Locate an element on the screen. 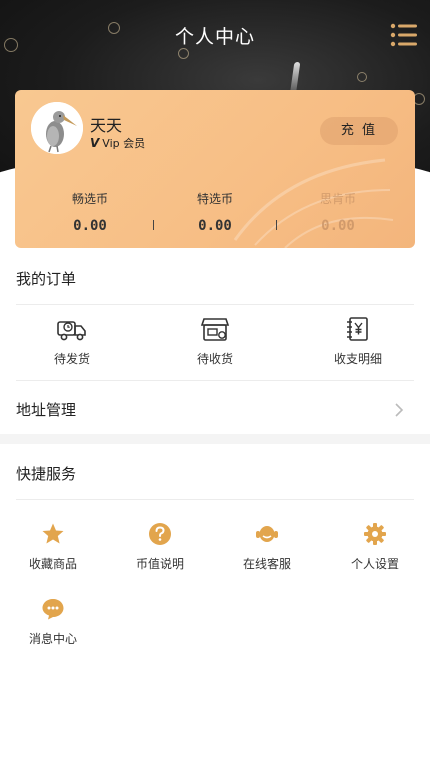 This screenshot has width=430, height=765. service-favorites: 收藏商品 is located at coordinates (53, 547).